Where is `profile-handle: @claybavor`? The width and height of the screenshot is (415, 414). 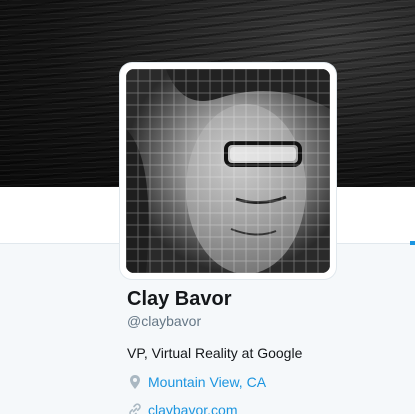 profile-handle: @claybavor is located at coordinates (267, 321).